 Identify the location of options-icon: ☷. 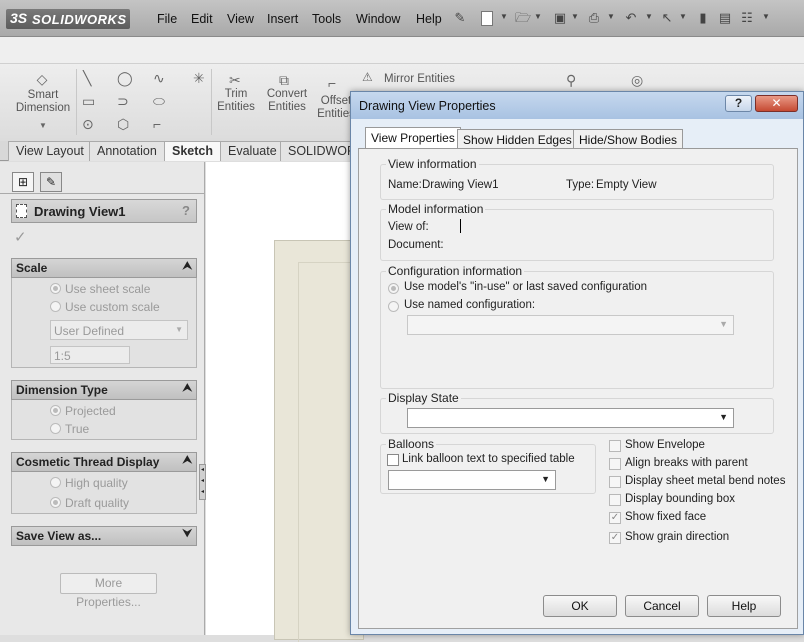
(747, 18).